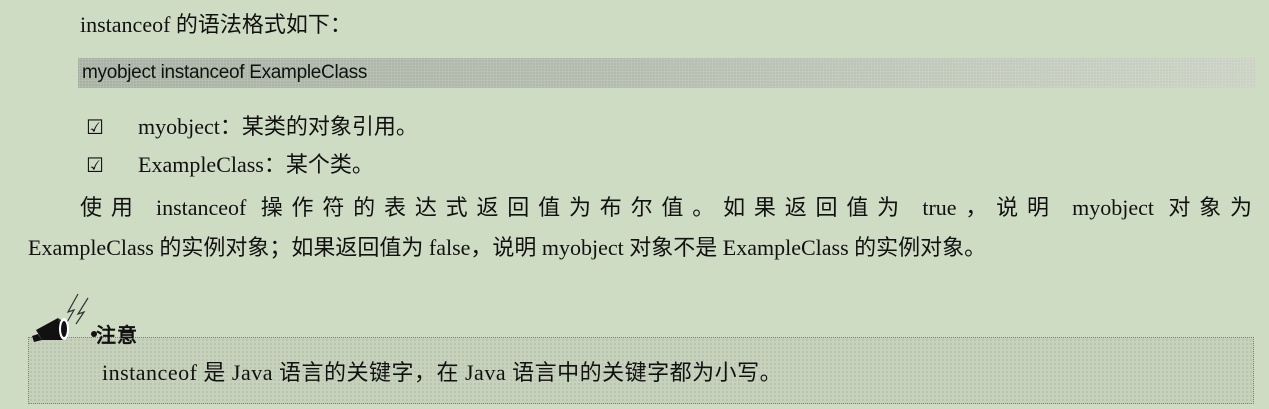 This screenshot has height=409, width=1269. Describe the element at coordinates (64, 317) in the screenshot. I see `megaphone-icon` at that location.